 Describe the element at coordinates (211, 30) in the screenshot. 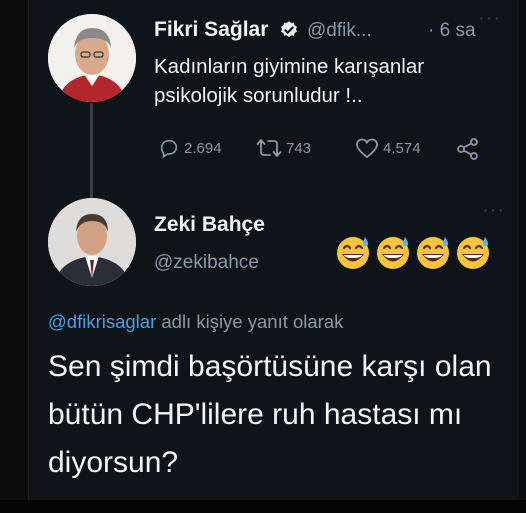

I see `original-author-name: Fikri Sağlar` at that location.